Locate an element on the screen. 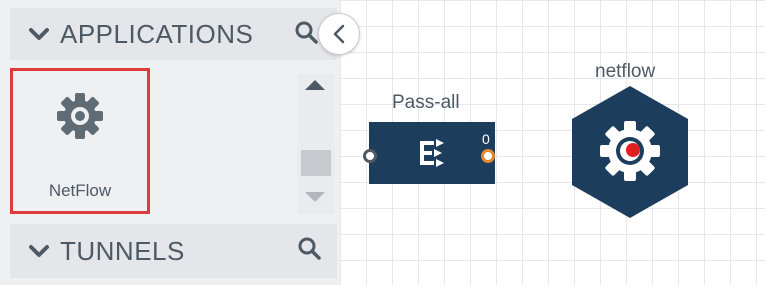 Image resolution: width=765 pixels, height=285 pixels. output-port is located at coordinates (488, 156).